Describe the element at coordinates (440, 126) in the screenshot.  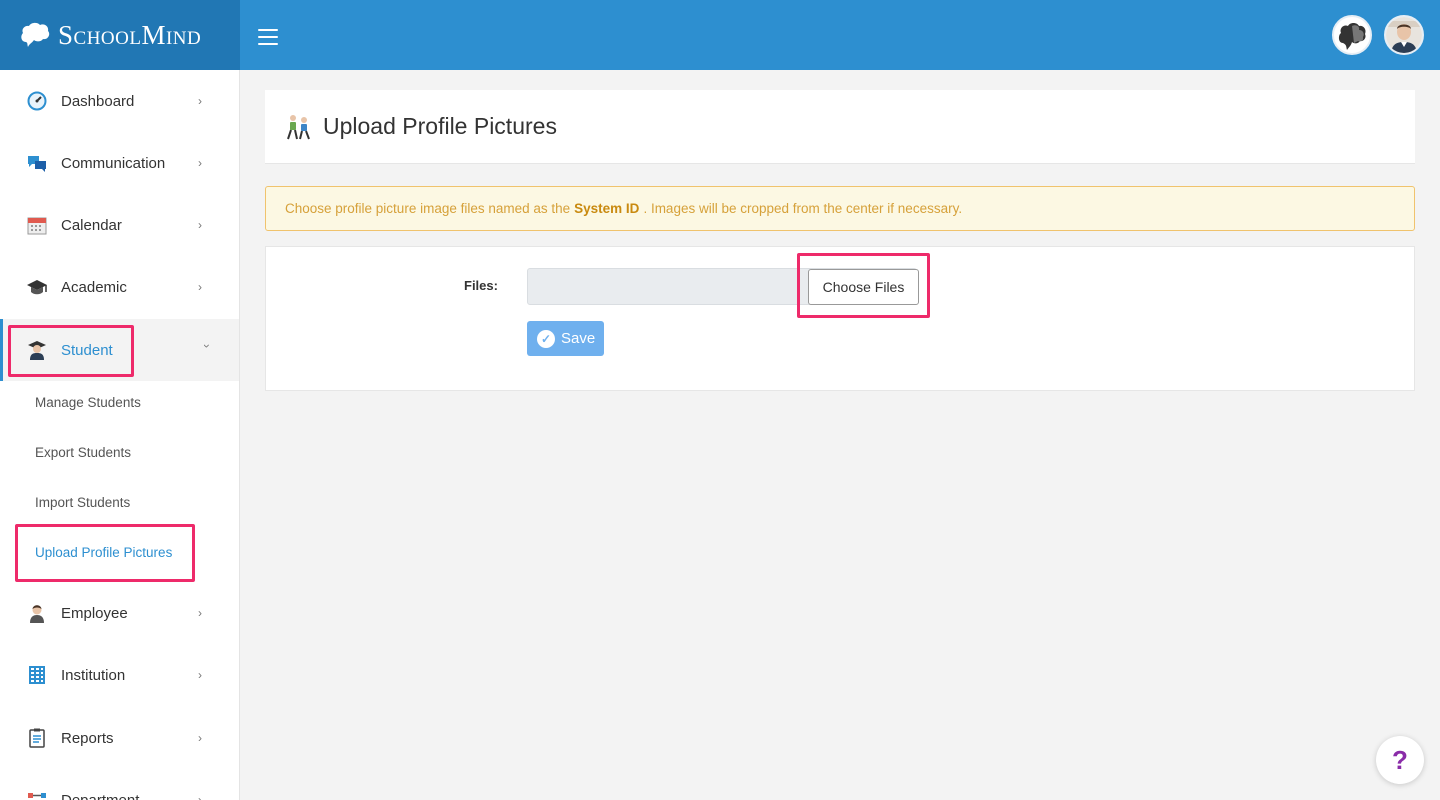
I see `page-title: Upload Profile Pictures` at that location.